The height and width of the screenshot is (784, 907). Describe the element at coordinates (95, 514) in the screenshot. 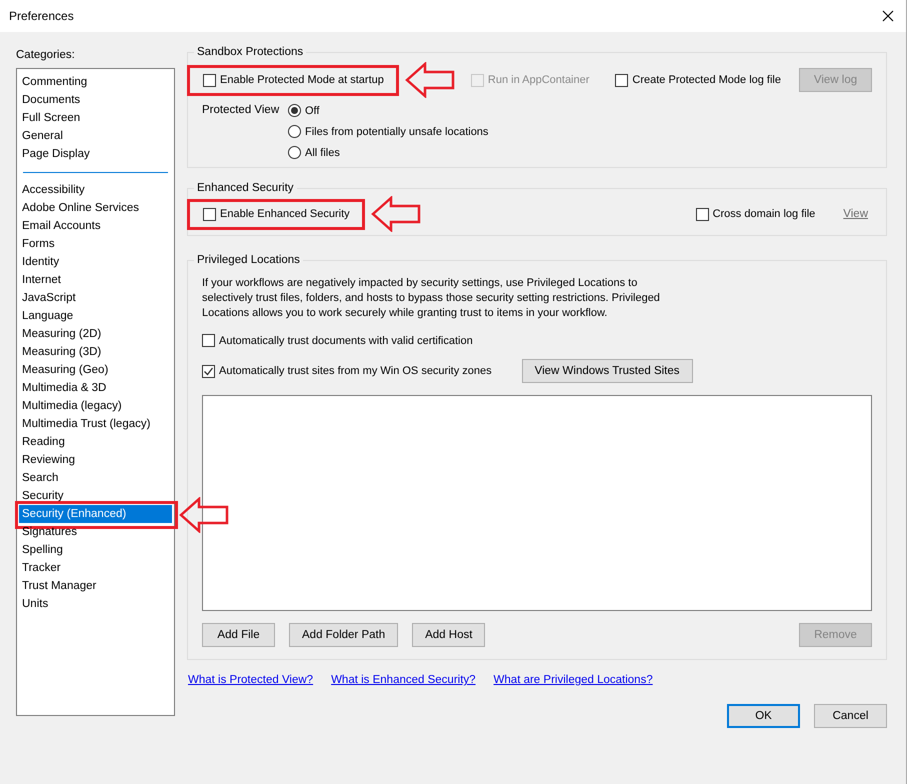

I see `category-item: Security (Enhanced)` at that location.